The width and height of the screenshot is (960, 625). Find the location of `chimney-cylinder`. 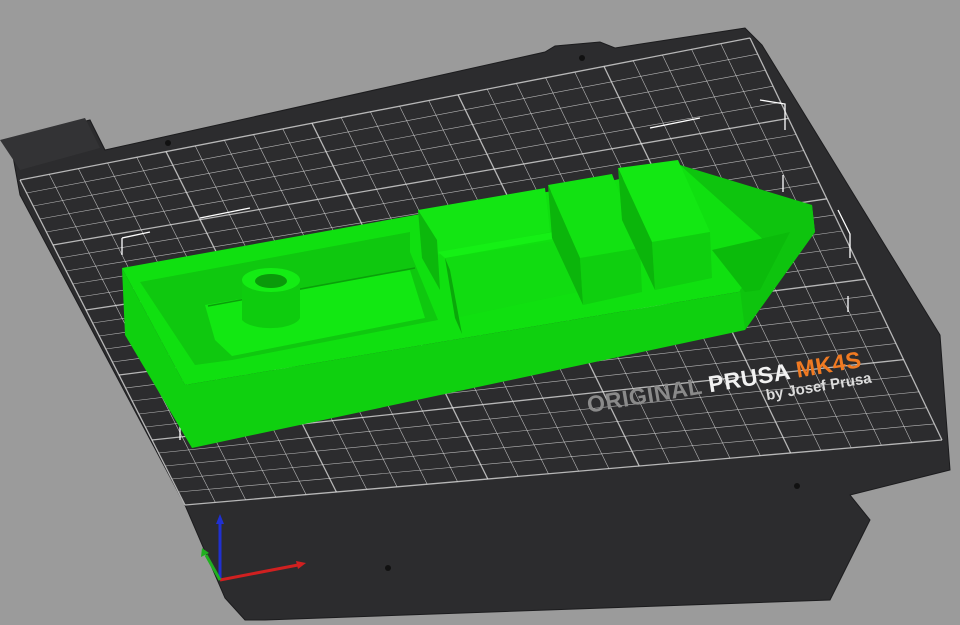

chimney-cylinder is located at coordinates (271, 298).